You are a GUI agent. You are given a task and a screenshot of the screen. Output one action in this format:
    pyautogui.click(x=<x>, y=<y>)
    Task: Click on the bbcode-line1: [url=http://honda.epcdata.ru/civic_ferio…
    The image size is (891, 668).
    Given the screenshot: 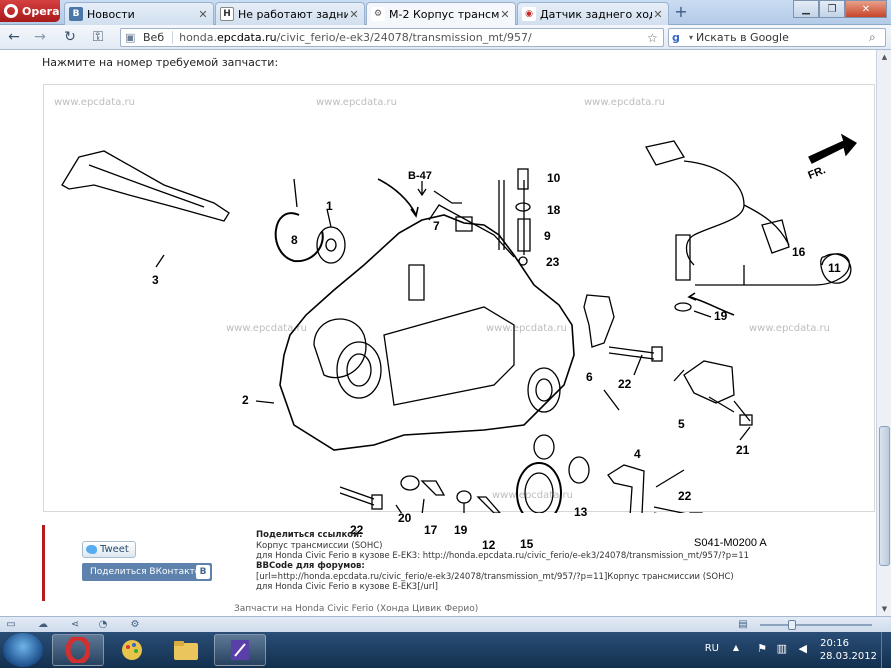 What is the action you would take?
    pyautogui.click(x=495, y=577)
    